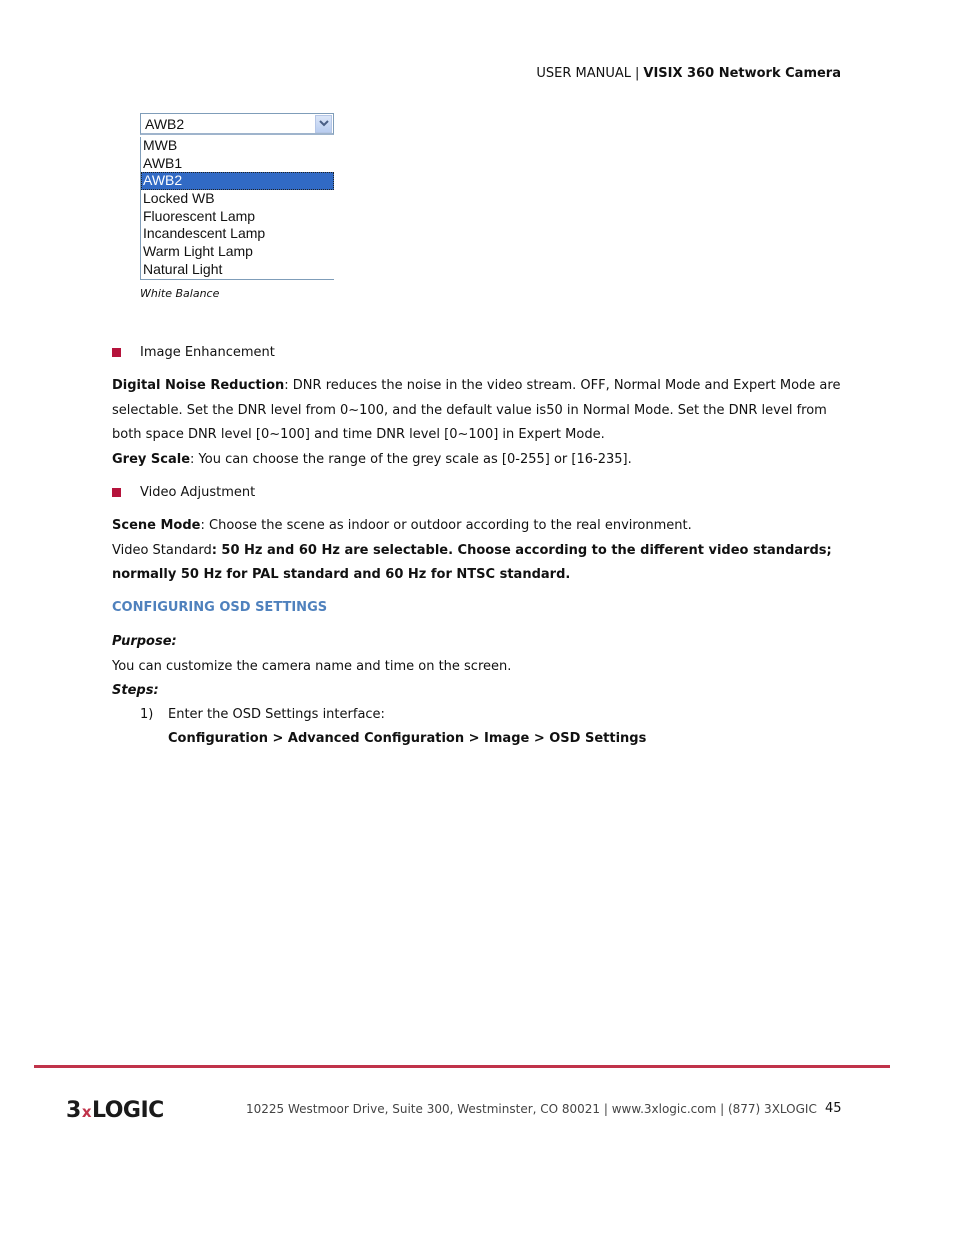 This screenshot has height=1235, width=954. Describe the element at coordinates (237, 164) in the screenshot. I see `dropdown-option: AWB1` at that location.